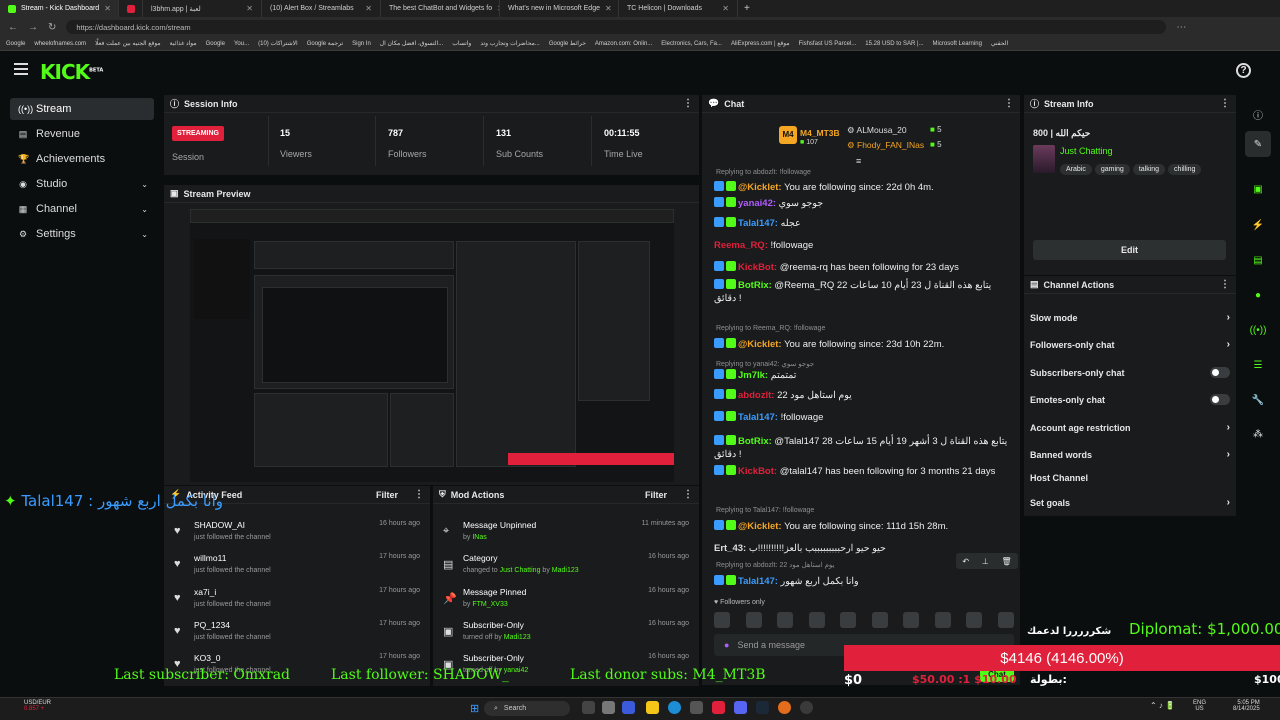 The width and height of the screenshot is (1280, 720). Describe the element at coordinates (461, 43) in the screenshot. I see `bookmark-item: واتساب` at that location.